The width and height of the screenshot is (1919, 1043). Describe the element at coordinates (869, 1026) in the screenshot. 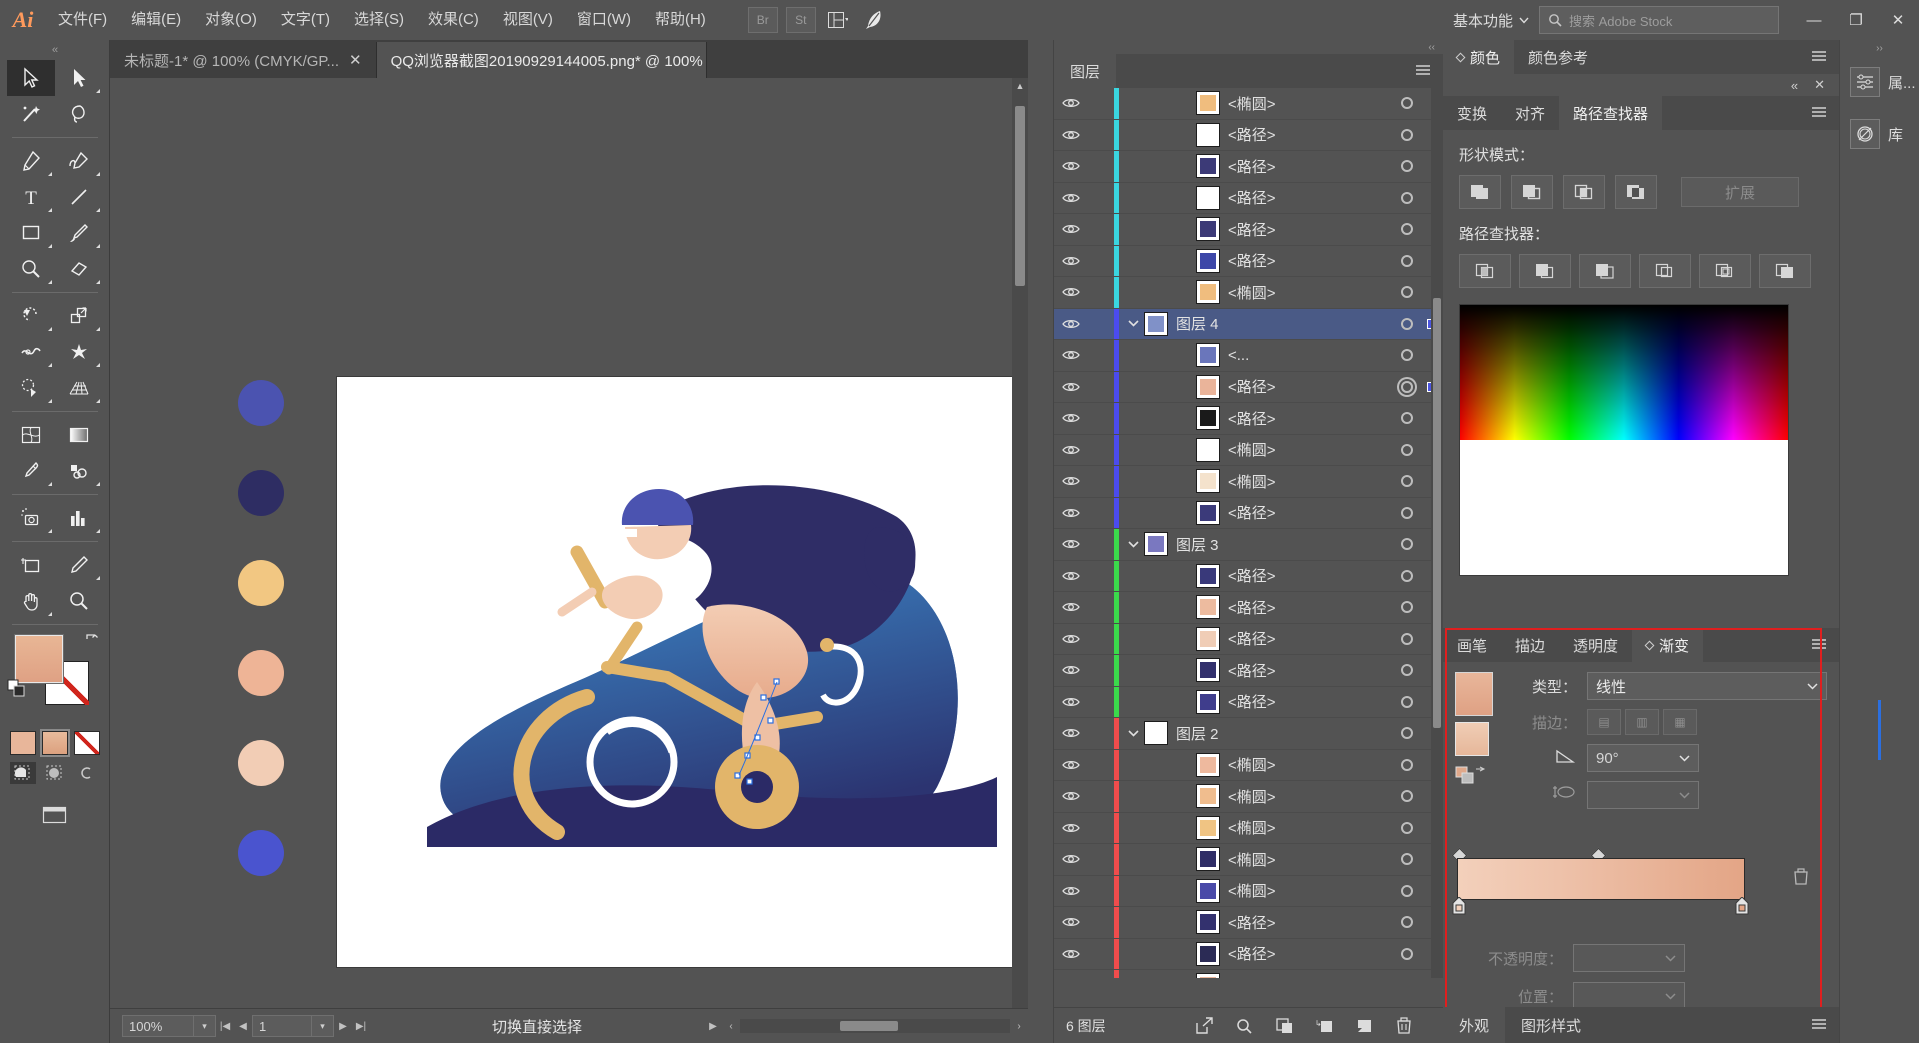

I see `horizontal-scroll-thumb` at that location.